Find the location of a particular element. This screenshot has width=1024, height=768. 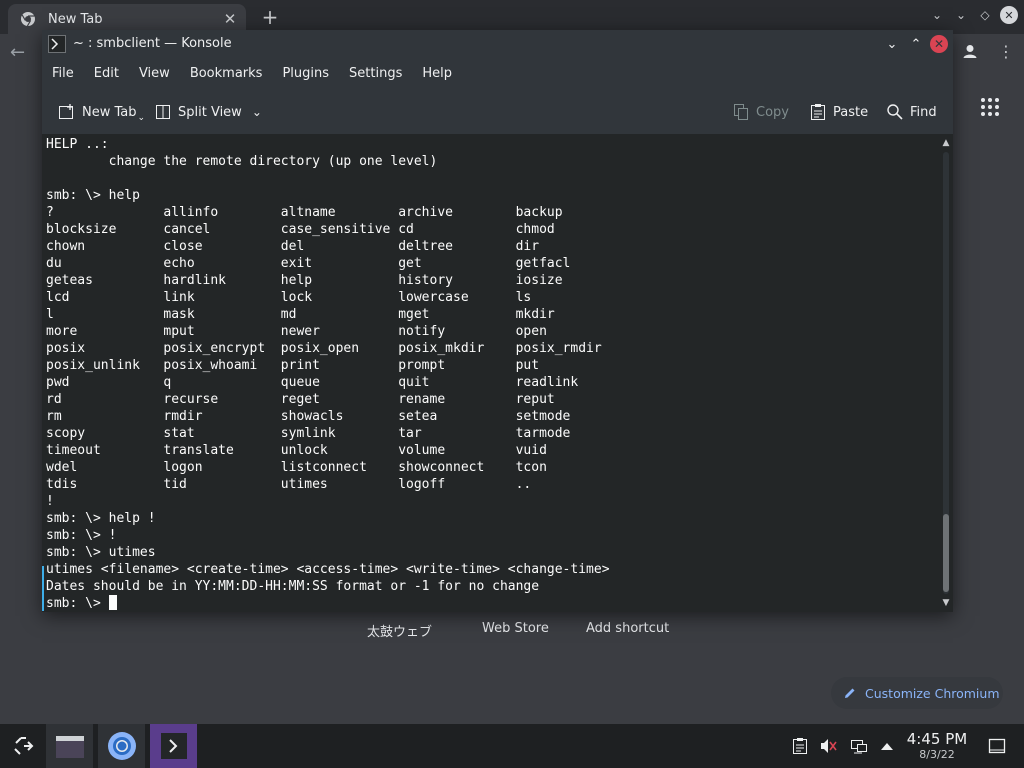

task-dolphin is located at coordinates (69, 746).